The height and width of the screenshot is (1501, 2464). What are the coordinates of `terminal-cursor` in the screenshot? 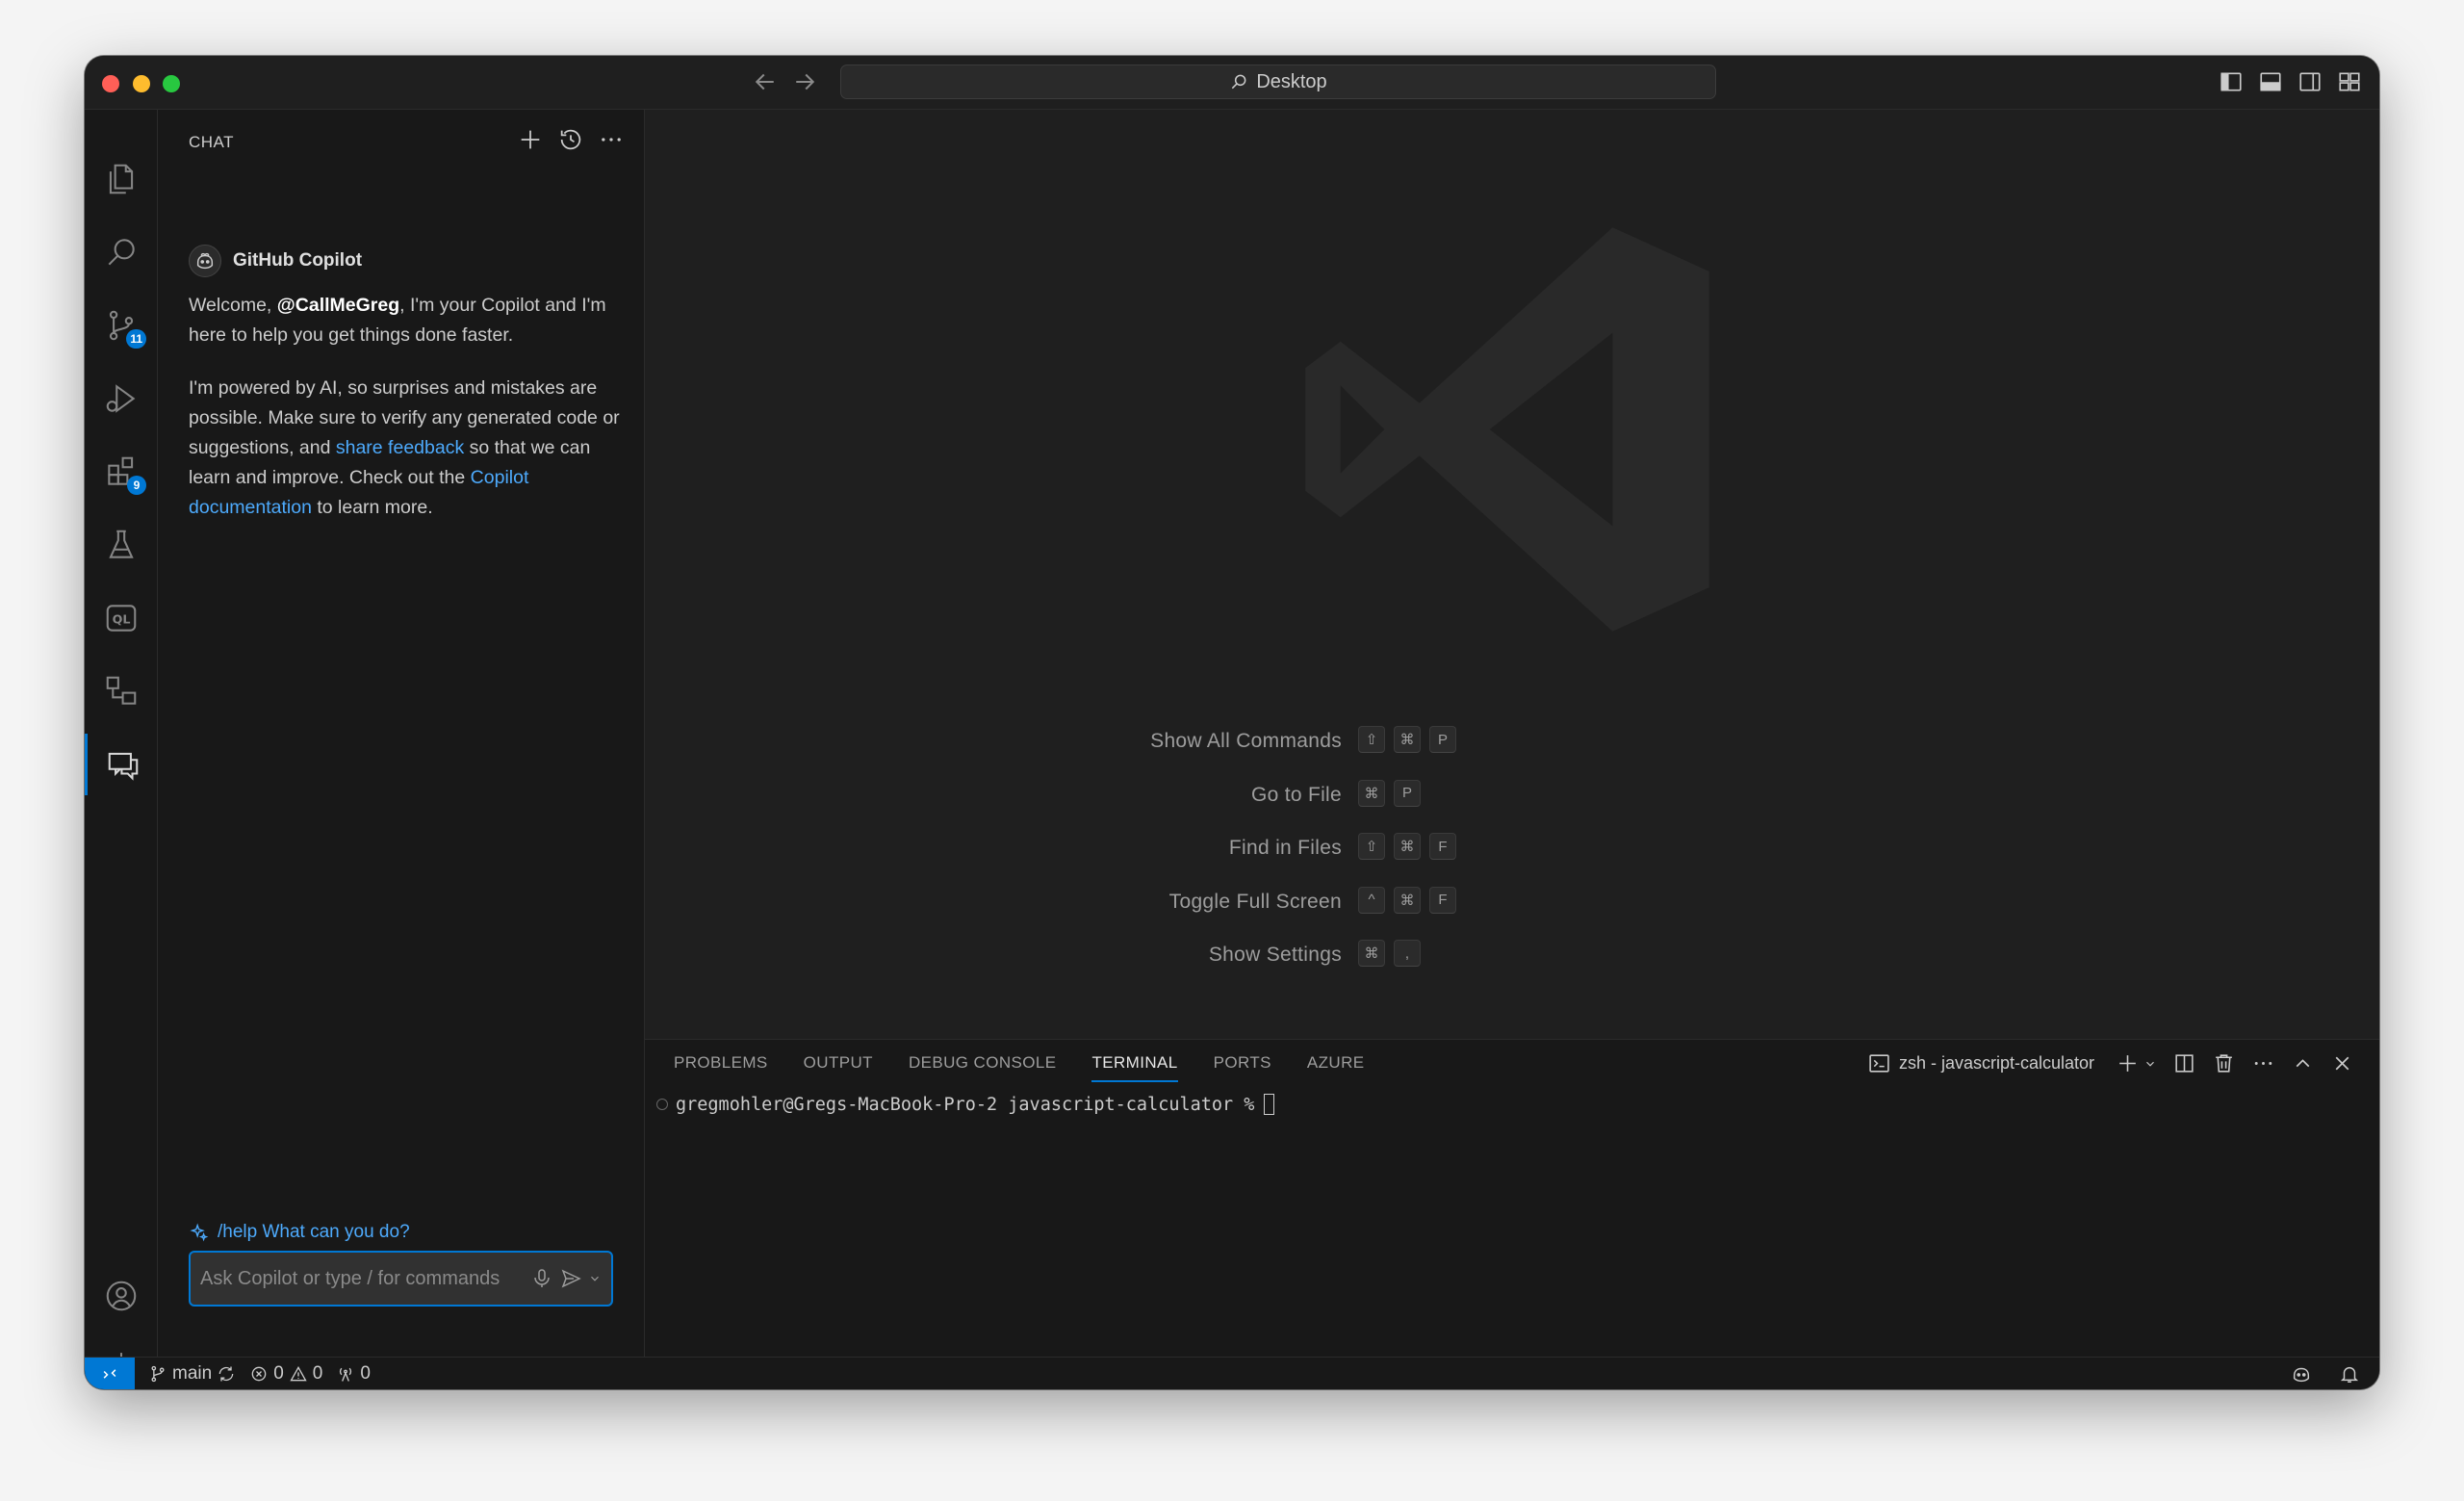 It's located at (1269, 1104).